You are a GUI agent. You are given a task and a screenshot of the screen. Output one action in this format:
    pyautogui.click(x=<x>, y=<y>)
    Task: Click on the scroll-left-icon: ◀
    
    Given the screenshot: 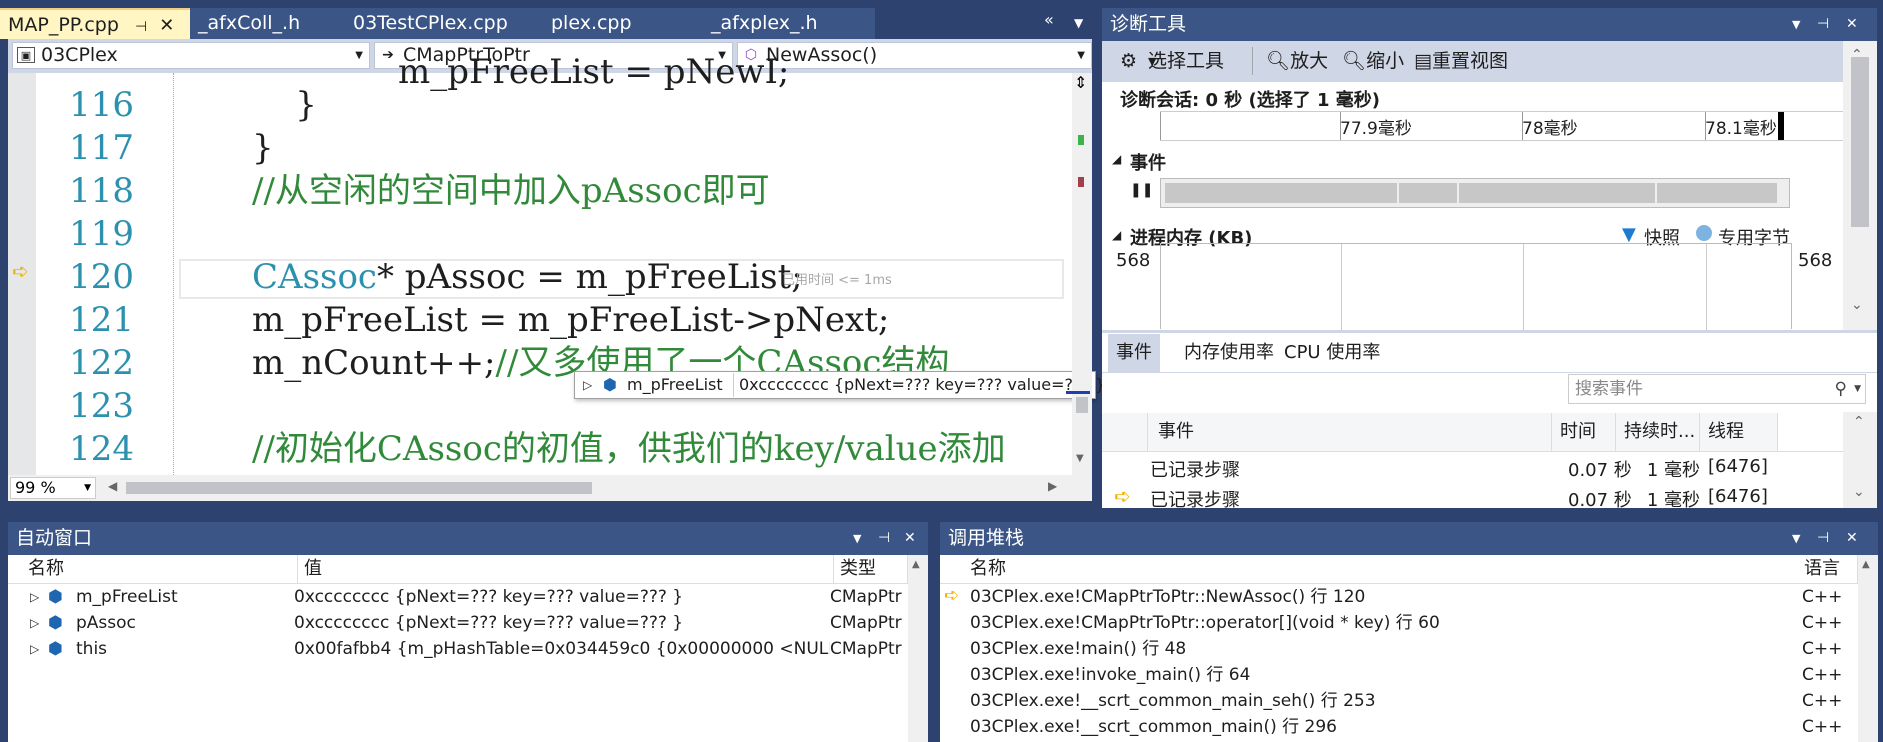 What is the action you would take?
    pyautogui.click(x=112, y=486)
    